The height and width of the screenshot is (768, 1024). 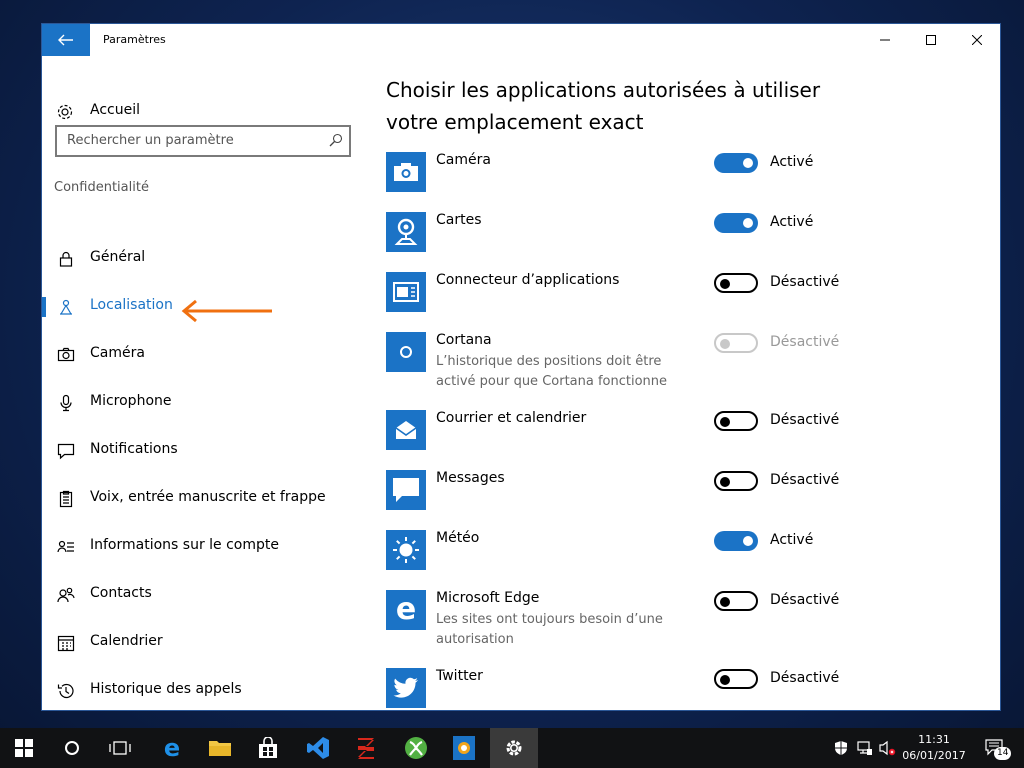 I want to click on close-icon, so click(x=977, y=40).